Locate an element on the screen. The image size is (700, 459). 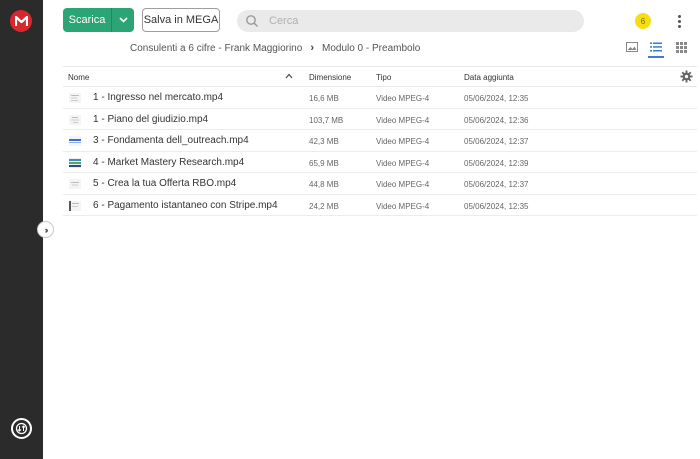
mega-logo-icon is located at coordinates (21, 21).